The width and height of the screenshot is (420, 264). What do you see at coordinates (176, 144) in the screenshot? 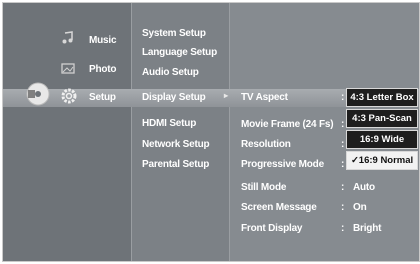
I see `setup-item-network: Network Setup` at bounding box center [176, 144].